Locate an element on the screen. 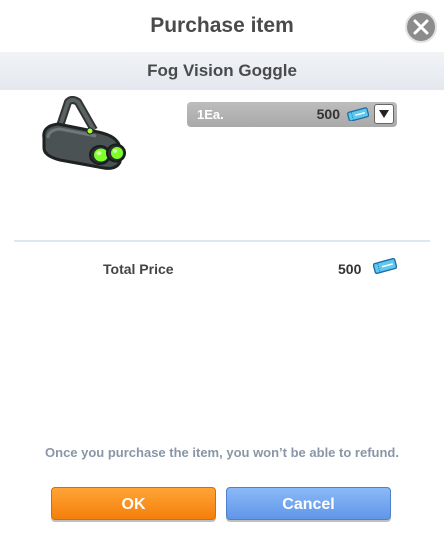  total-price-value: 500 is located at coordinates (350, 269).